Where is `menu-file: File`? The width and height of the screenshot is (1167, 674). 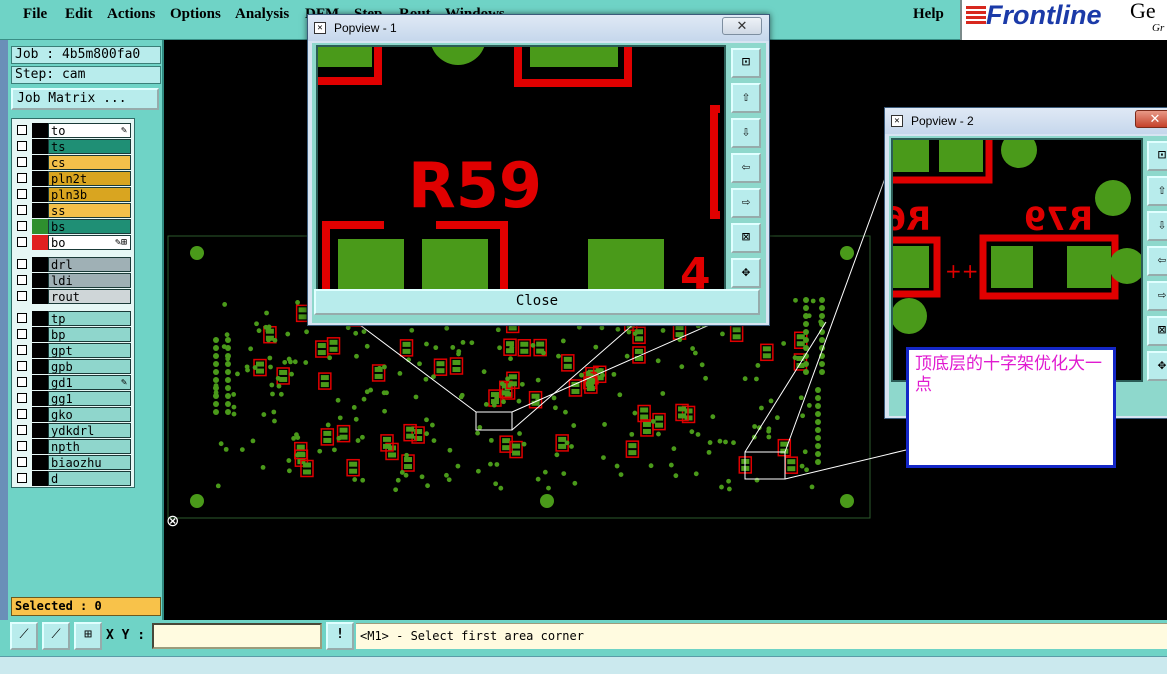
menu-file: File is located at coordinates (35, 14).